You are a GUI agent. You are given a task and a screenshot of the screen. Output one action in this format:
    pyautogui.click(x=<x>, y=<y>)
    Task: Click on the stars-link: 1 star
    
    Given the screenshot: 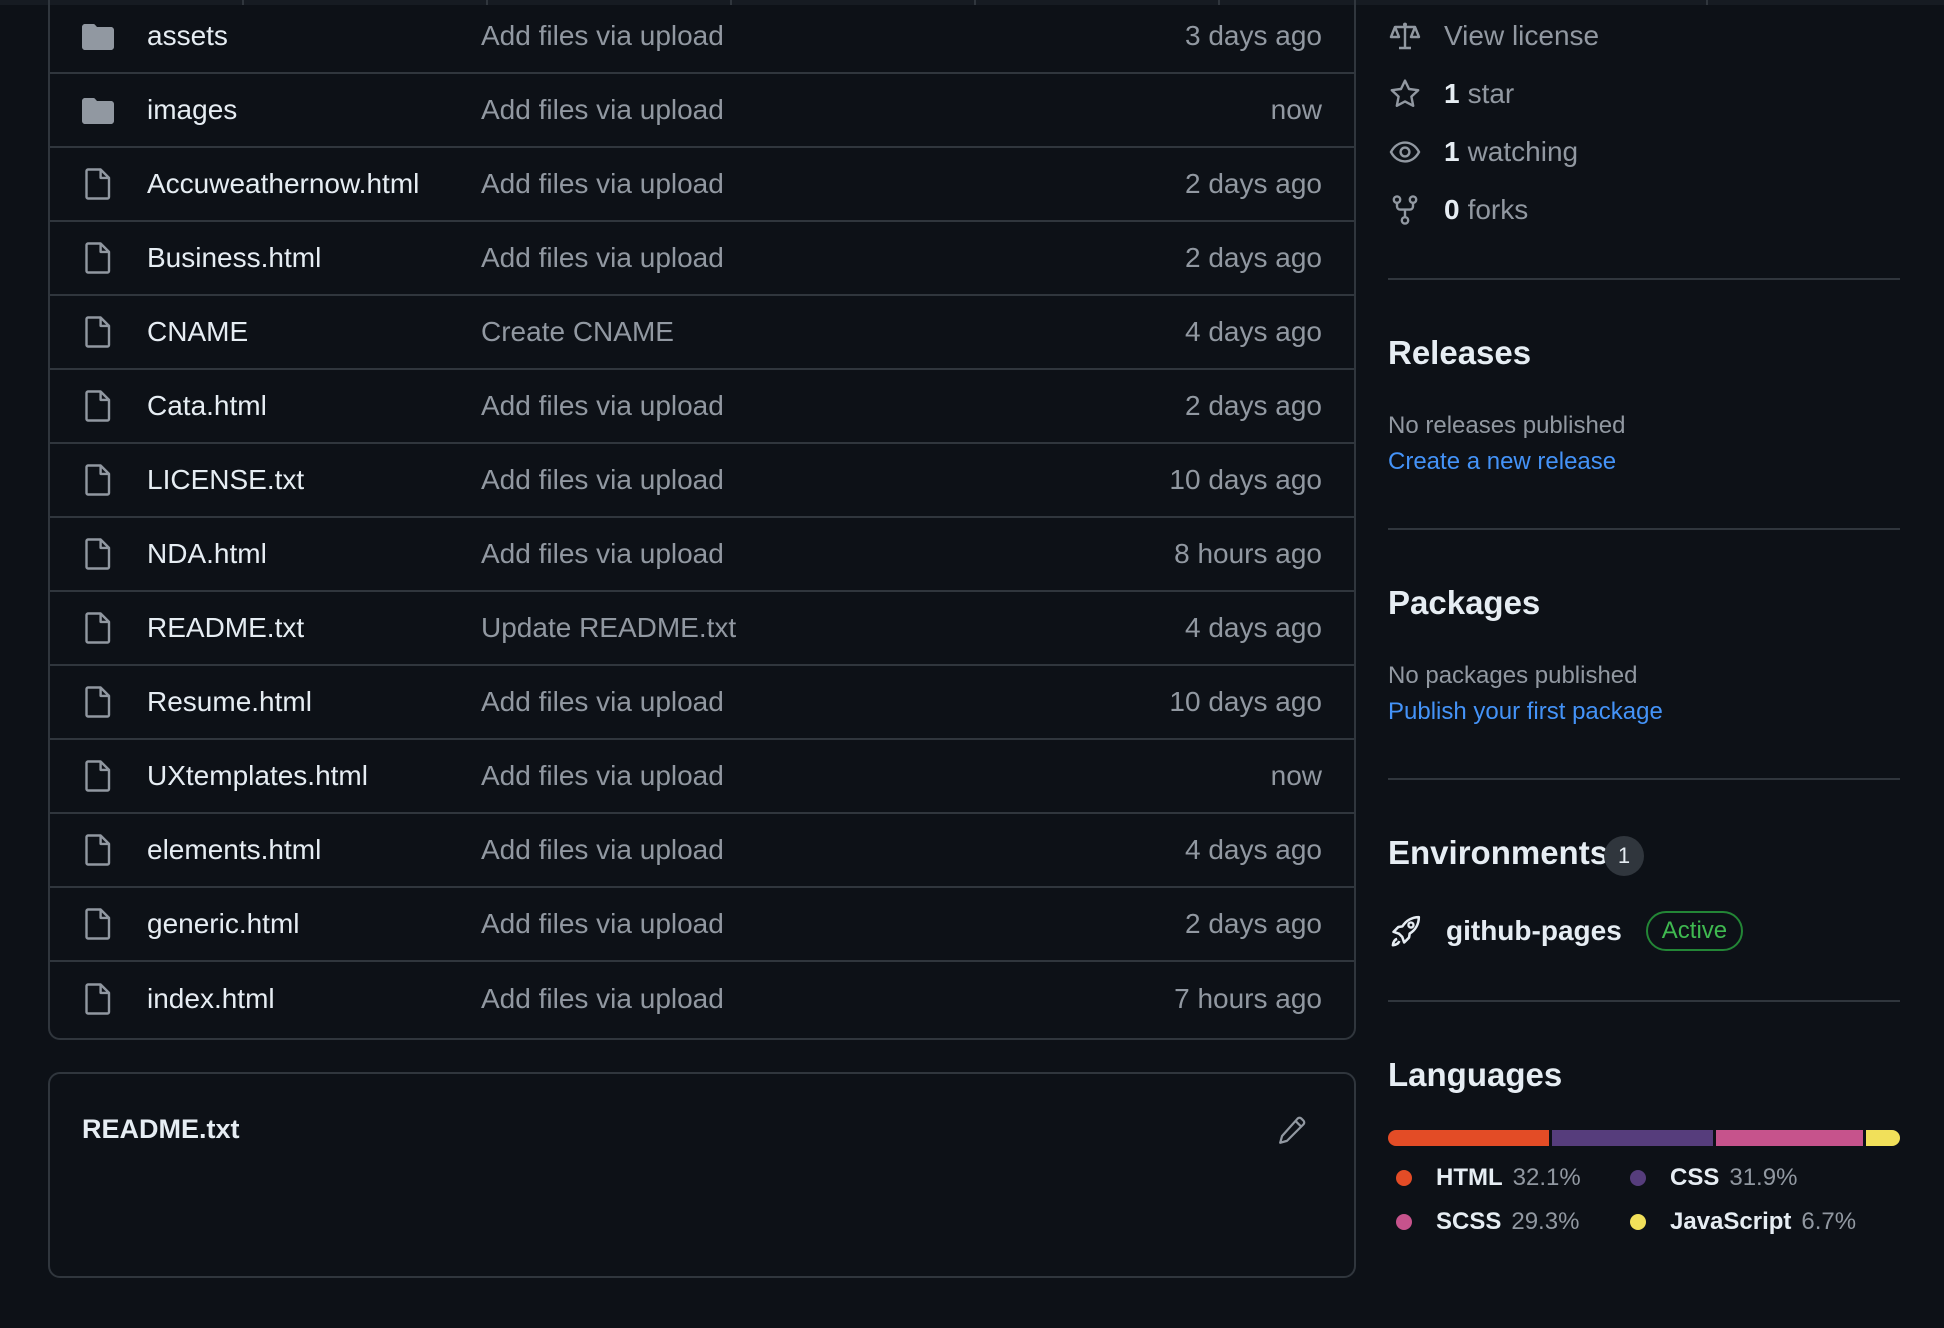 What is the action you would take?
    pyautogui.click(x=1451, y=94)
    